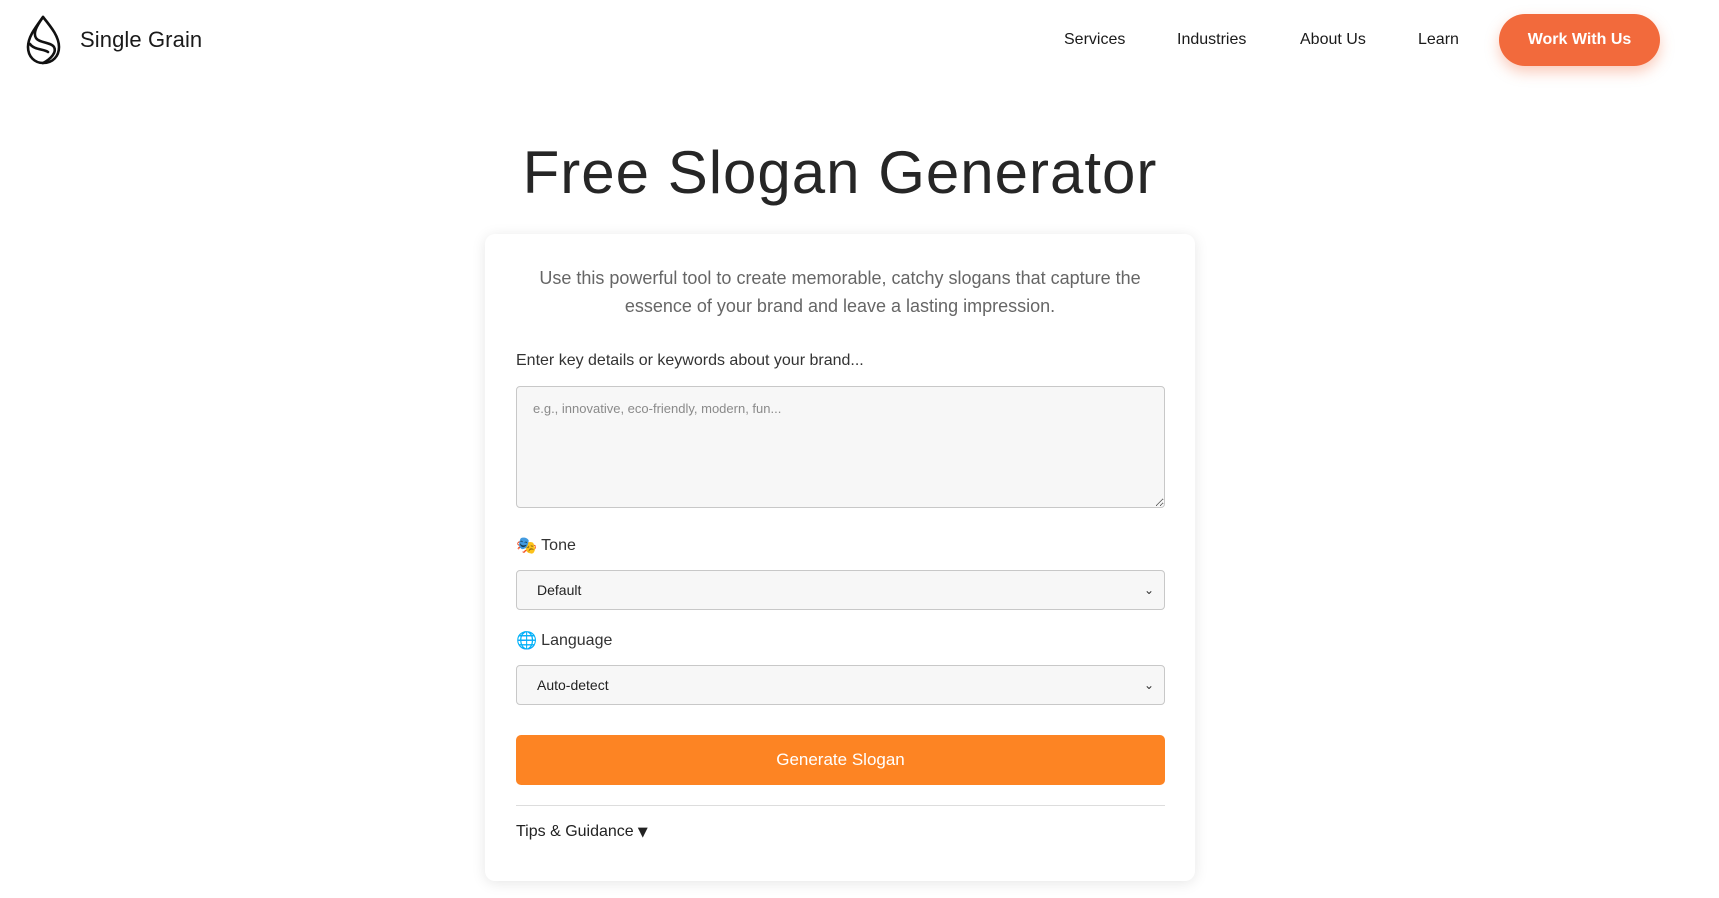 The height and width of the screenshot is (898, 1719). What do you see at coordinates (1094, 40) in the screenshot?
I see `nav-services: Services` at bounding box center [1094, 40].